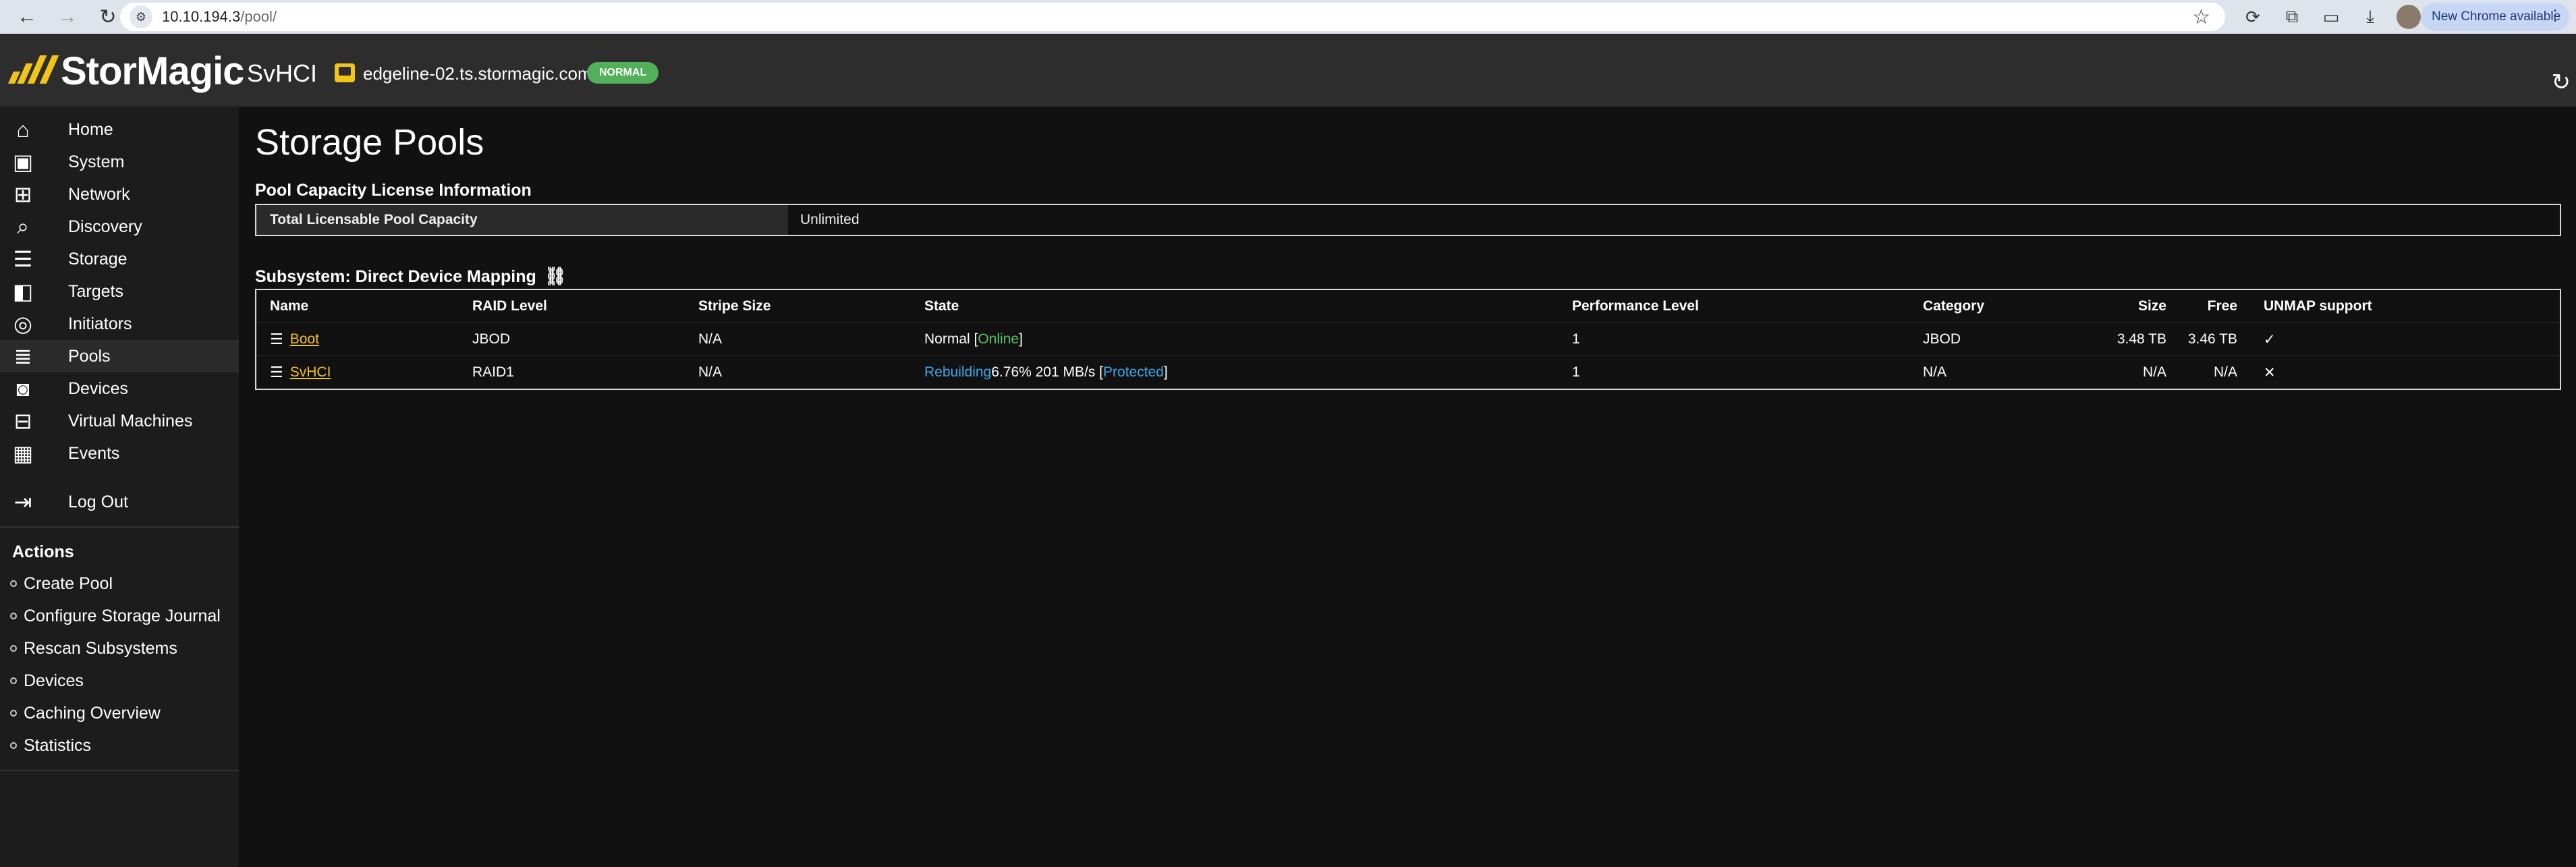 Image resolution: width=2576 pixels, height=867 pixels. What do you see at coordinates (152, 71) in the screenshot?
I see `brand-name: StorMagic` at bounding box center [152, 71].